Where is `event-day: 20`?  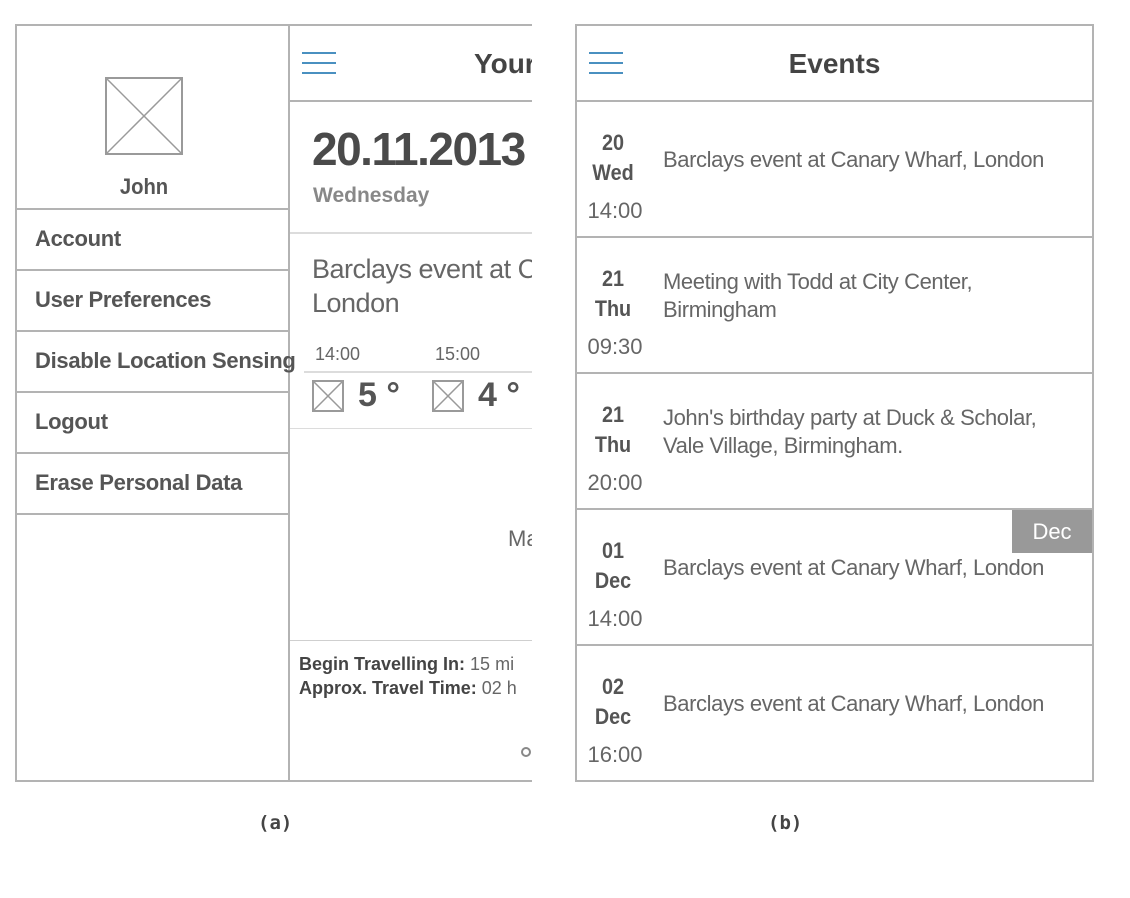
event-day: 20 is located at coordinates (613, 142).